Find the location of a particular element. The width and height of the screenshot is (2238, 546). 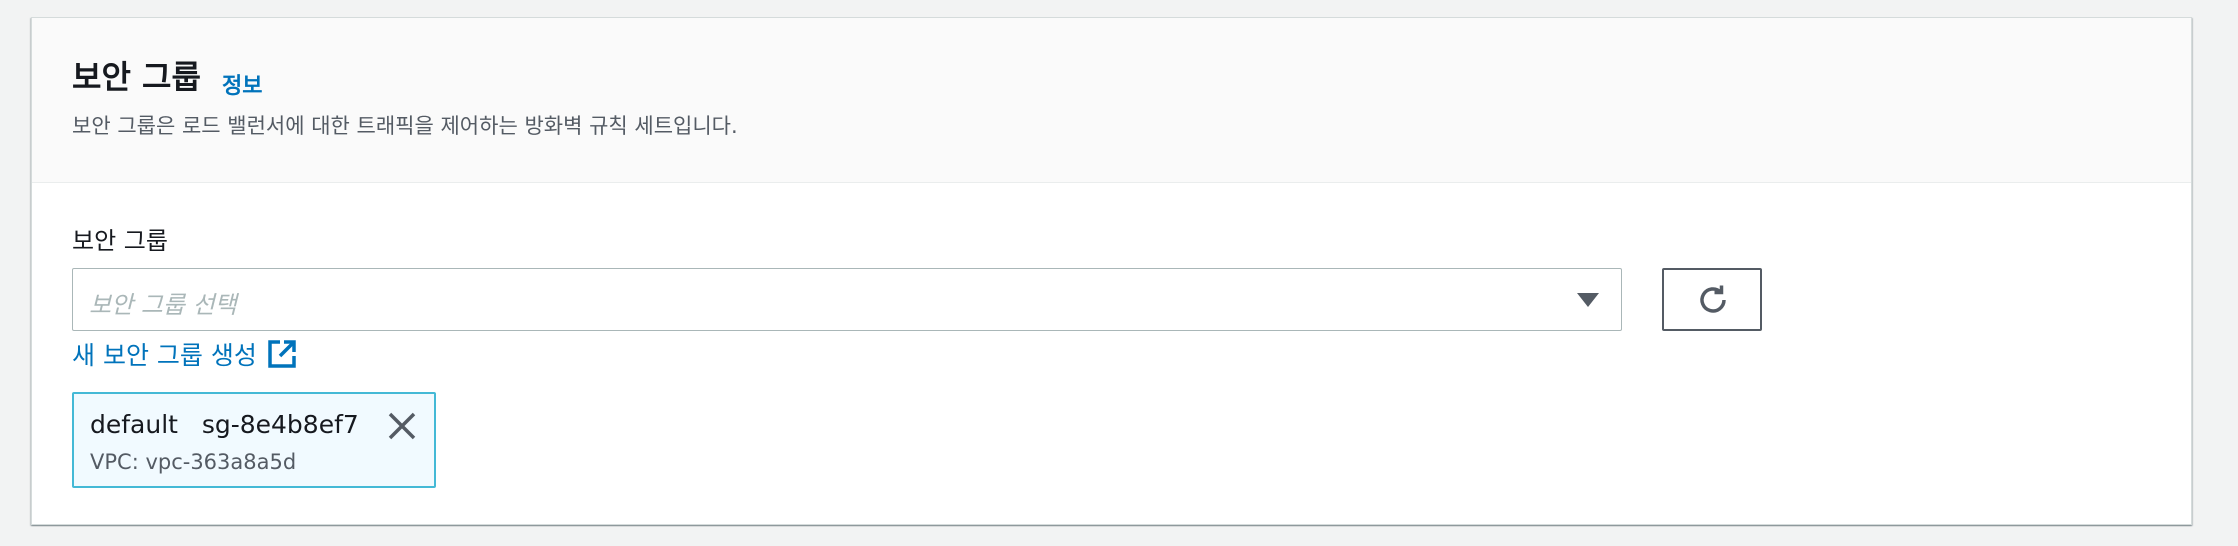

token-vpc: VPC: vpc-363a8a5d is located at coordinates (193, 462).